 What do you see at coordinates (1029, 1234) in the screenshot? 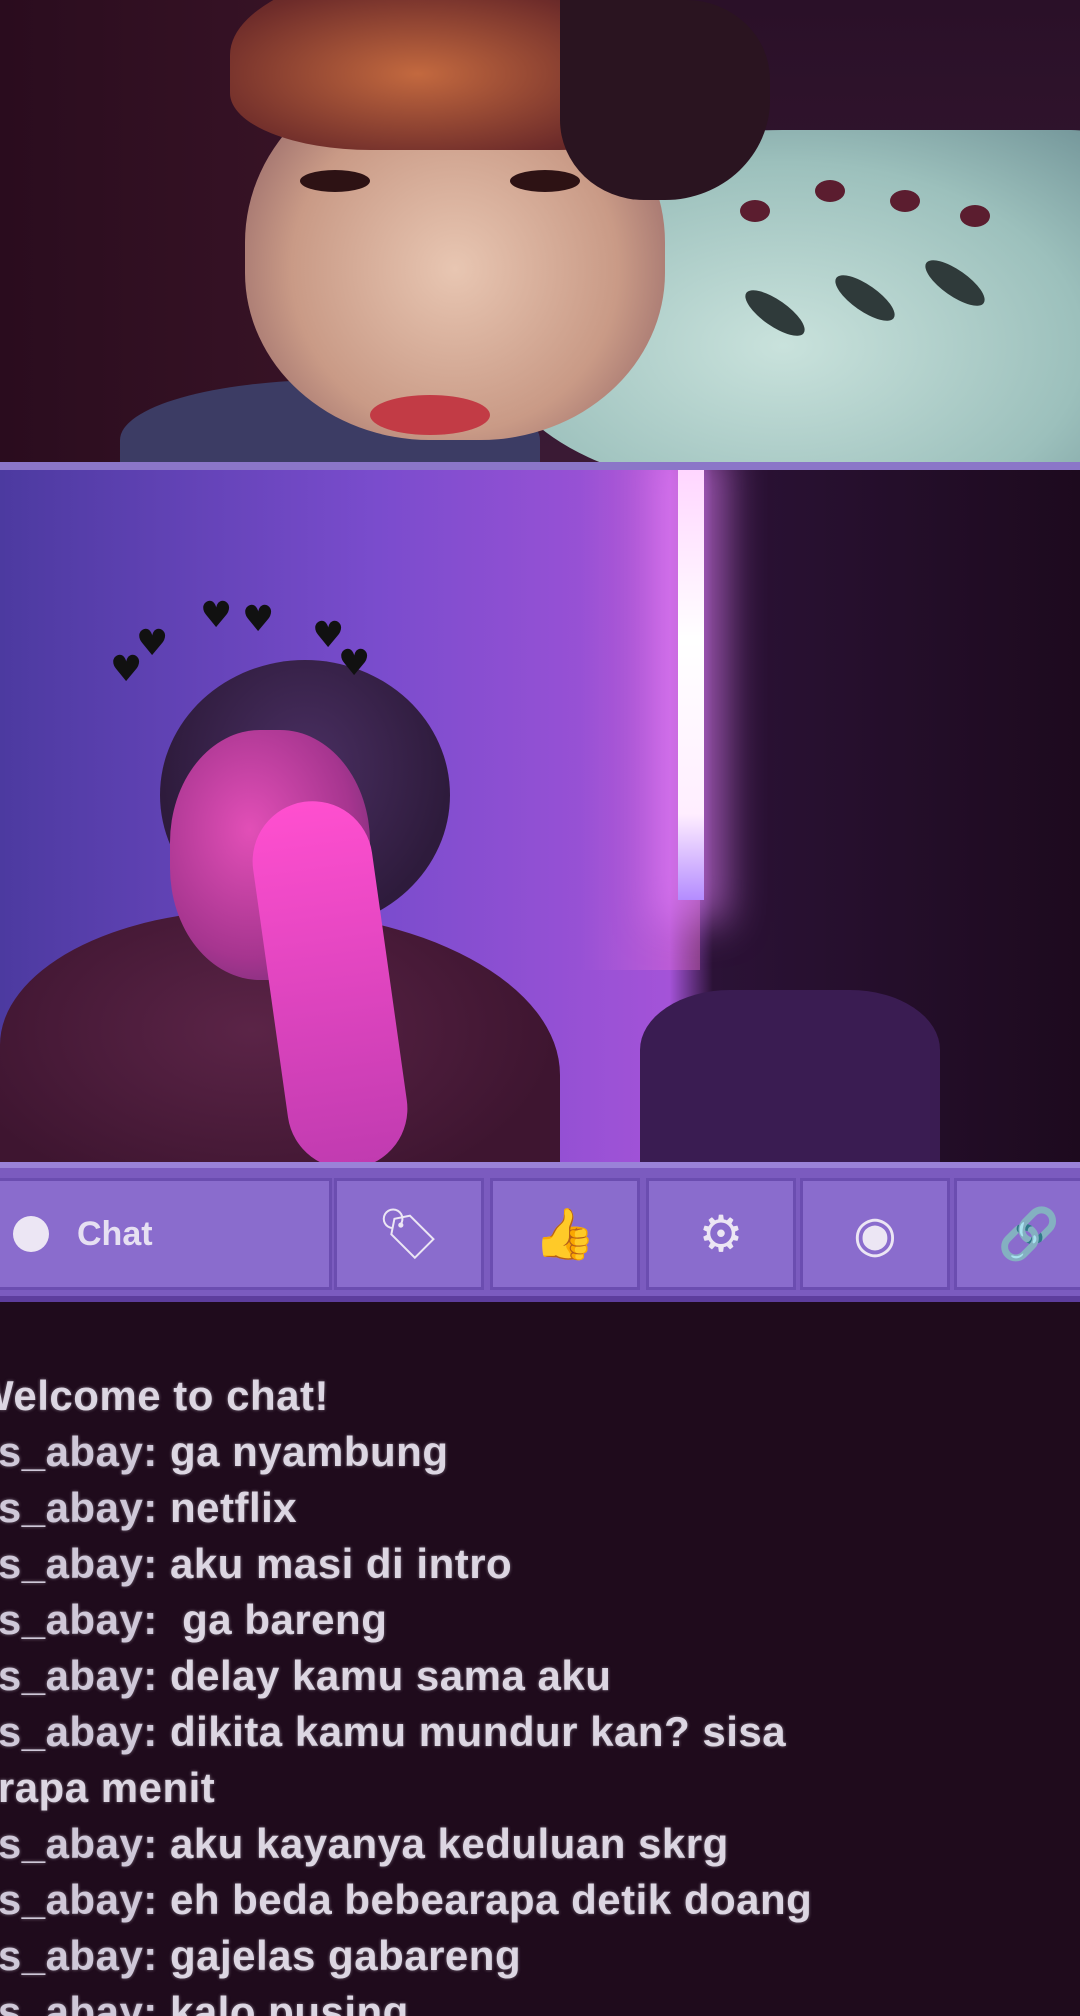
I see `link-icon: 🔗` at bounding box center [1029, 1234].